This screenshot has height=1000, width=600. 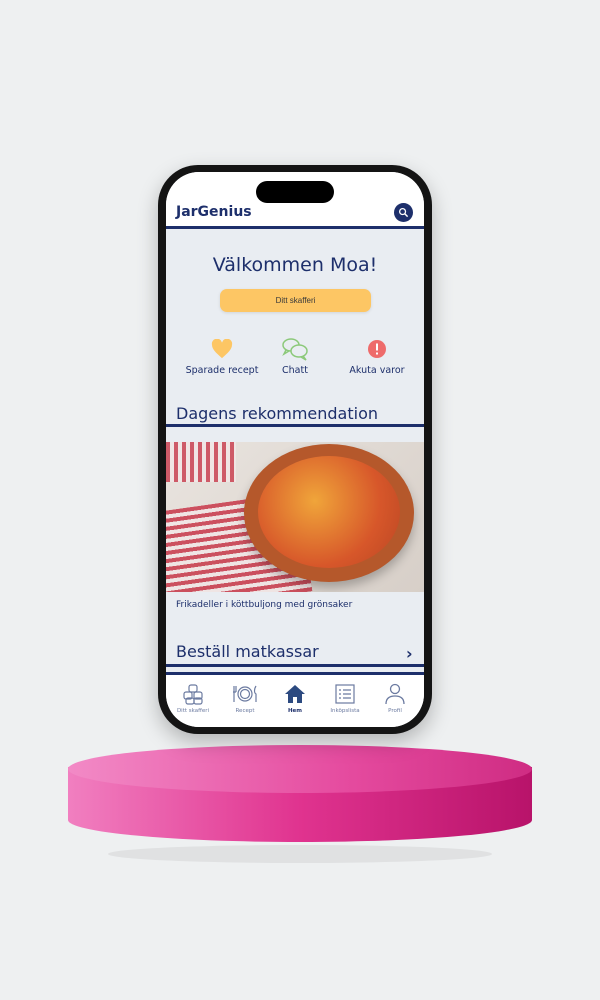 I want to click on tab-recipes: Recept, so click(x=245, y=698).